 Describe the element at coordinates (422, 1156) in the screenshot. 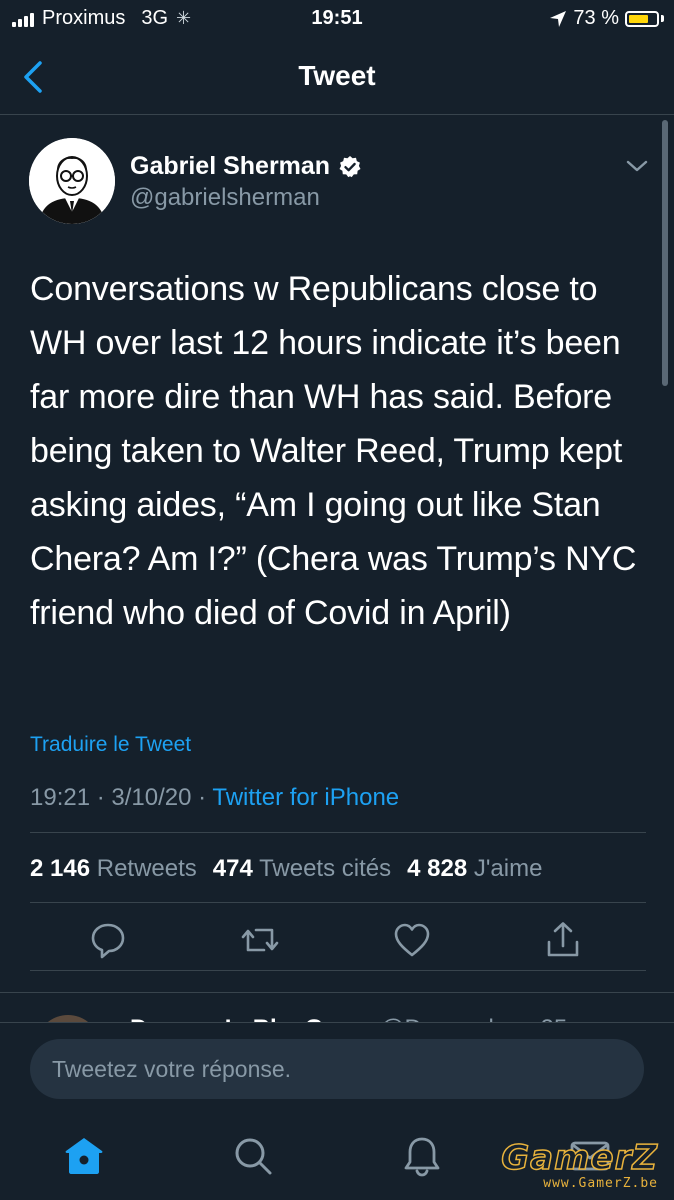

I see `notifications-bell-icon` at that location.